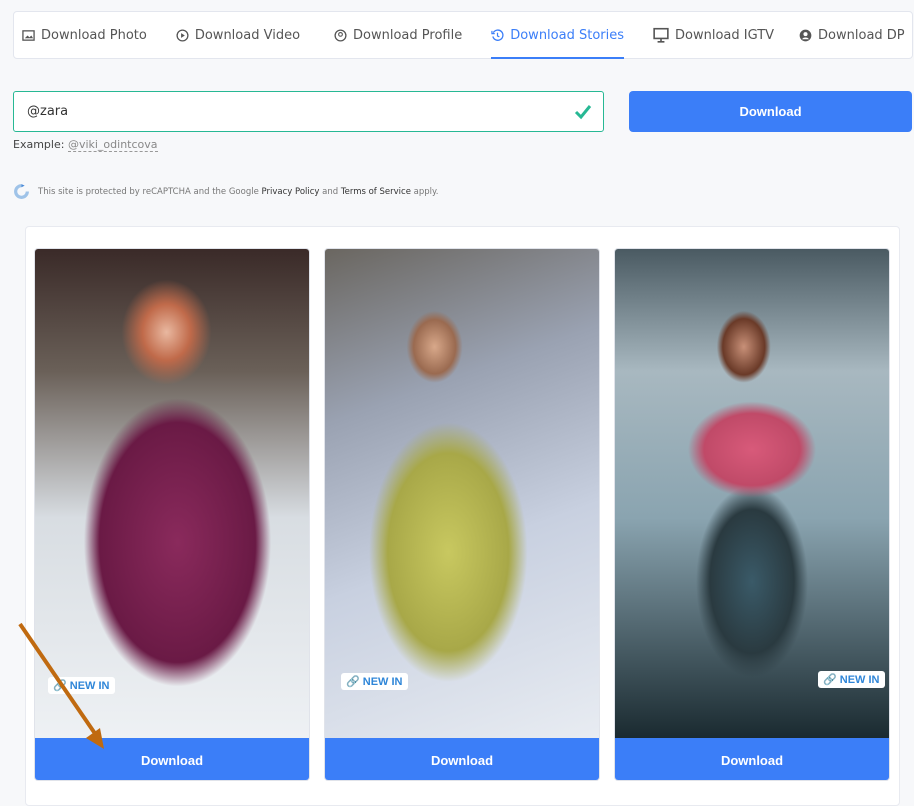 The image size is (914, 806). I want to click on history-icon, so click(497, 34).